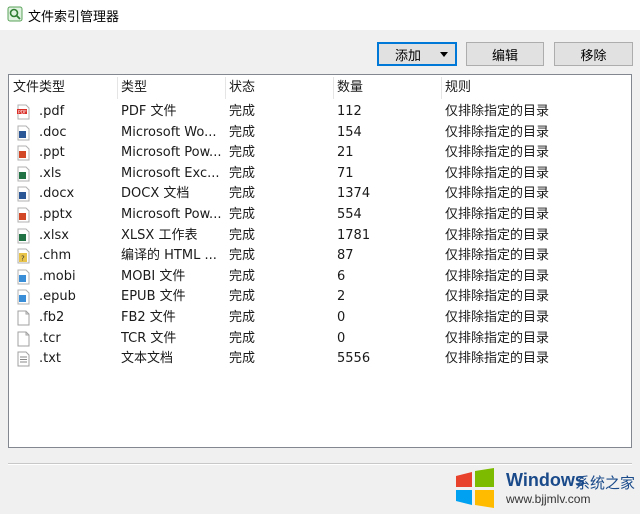 The image size is (640, 514). Describe the element at coordinates (349, 214) in the screenshot. I see `cell-count: 554` at that location.